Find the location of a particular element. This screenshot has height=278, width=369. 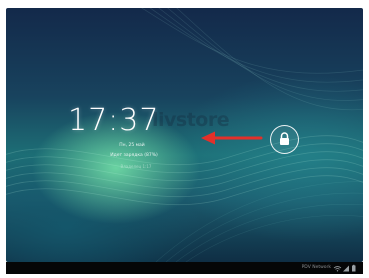

charging-status: Идет зарядка (87%) is located at coordinates (134, 155).